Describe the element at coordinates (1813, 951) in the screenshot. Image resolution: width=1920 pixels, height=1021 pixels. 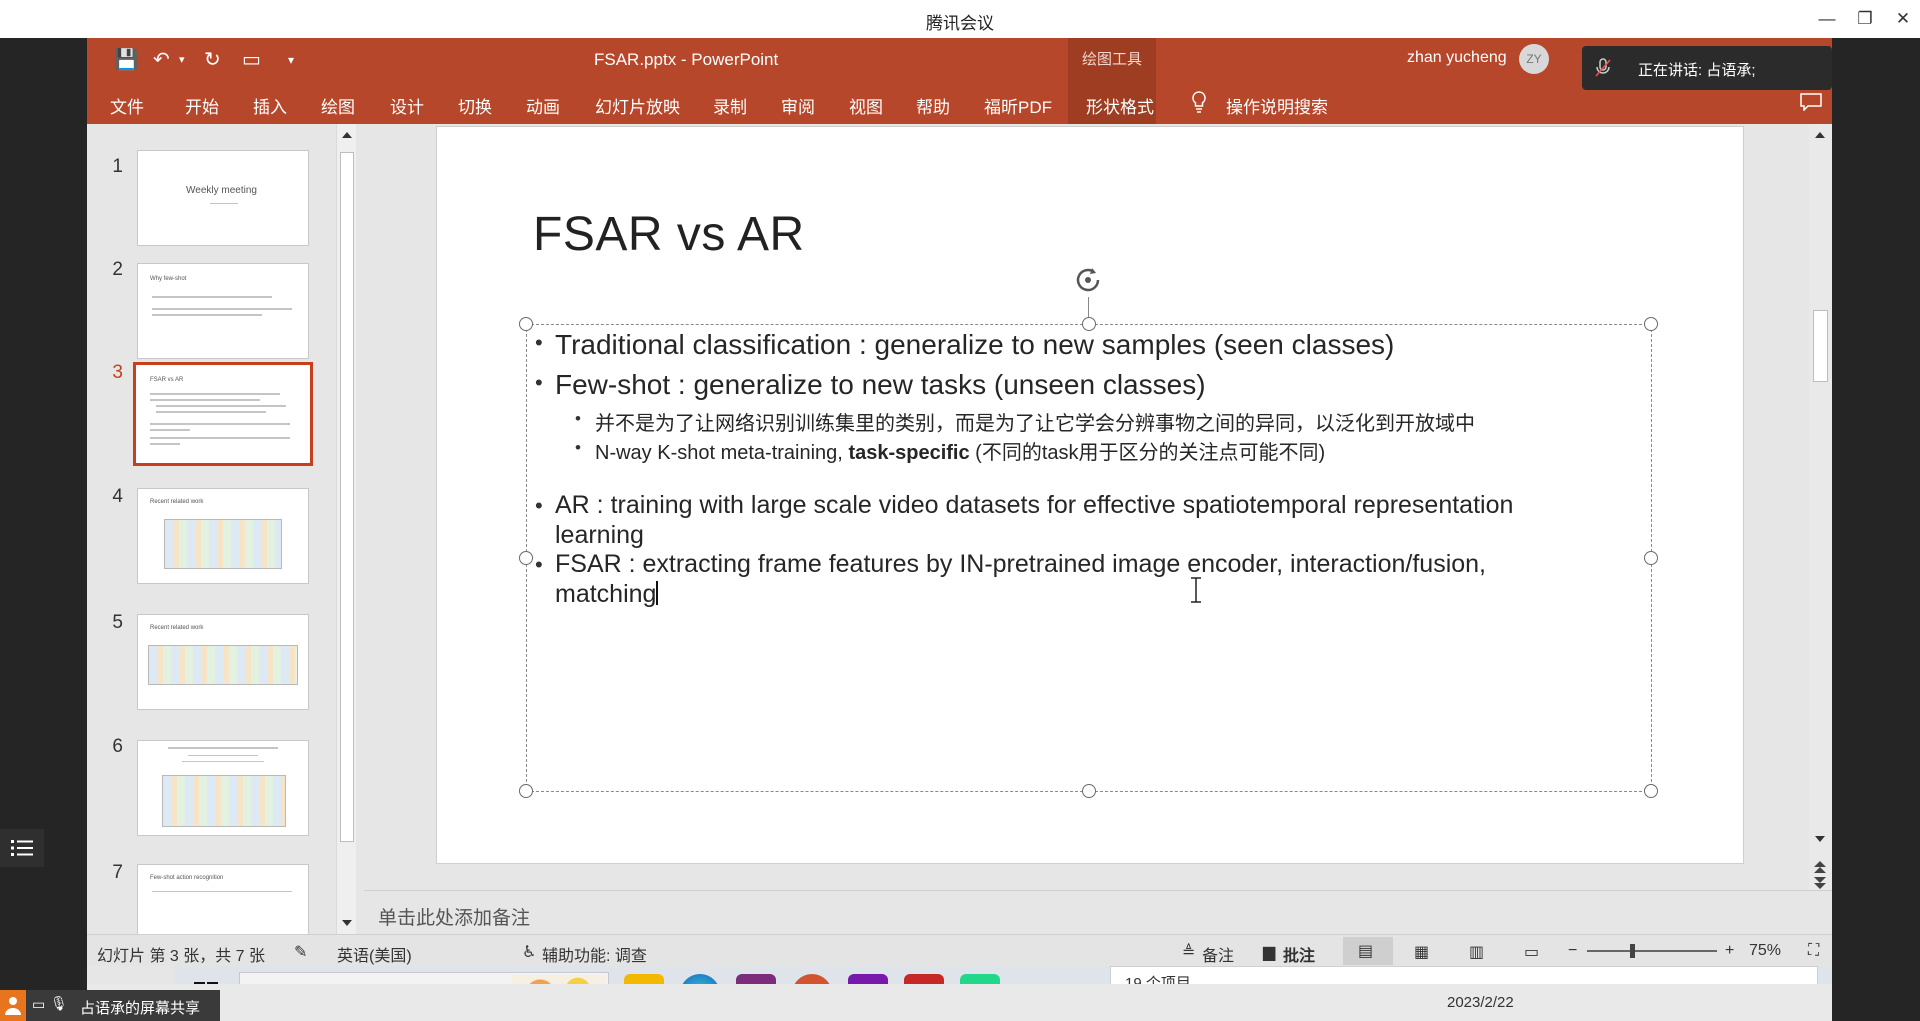
I see `fit-to-window-icon: ⛶` at that location.